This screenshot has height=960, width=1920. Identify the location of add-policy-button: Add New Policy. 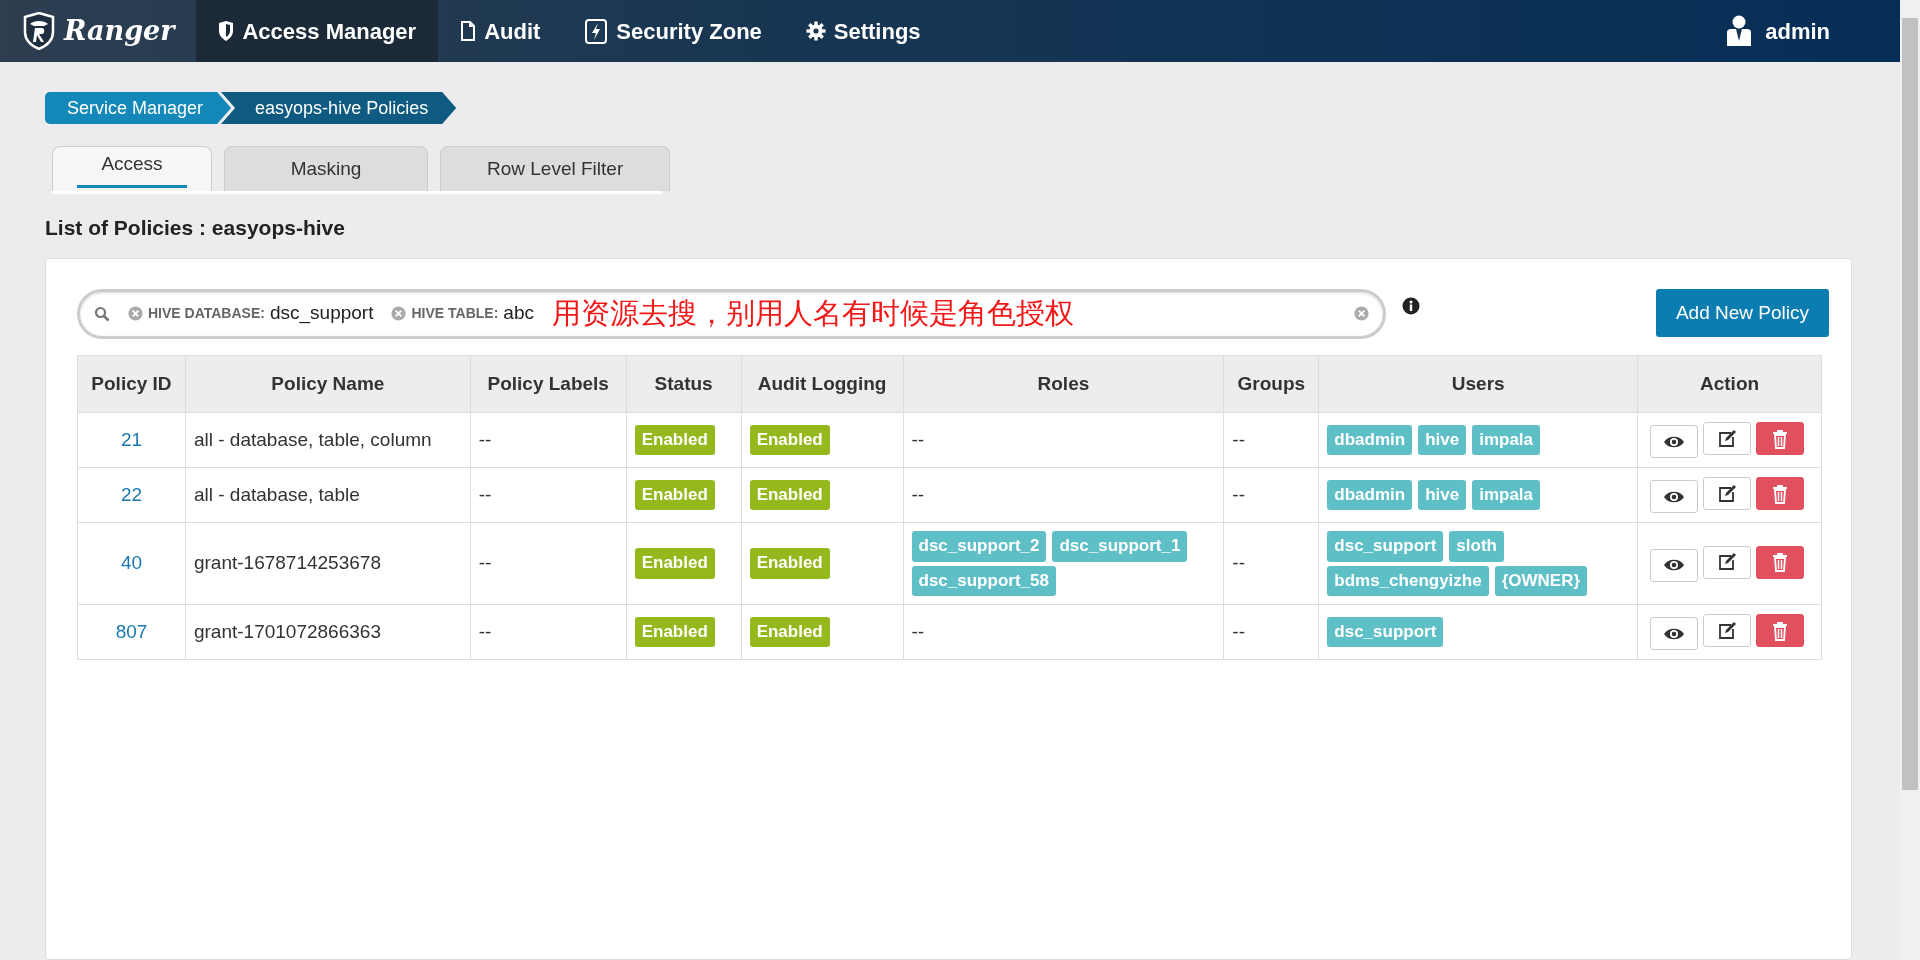
(1742, 312).